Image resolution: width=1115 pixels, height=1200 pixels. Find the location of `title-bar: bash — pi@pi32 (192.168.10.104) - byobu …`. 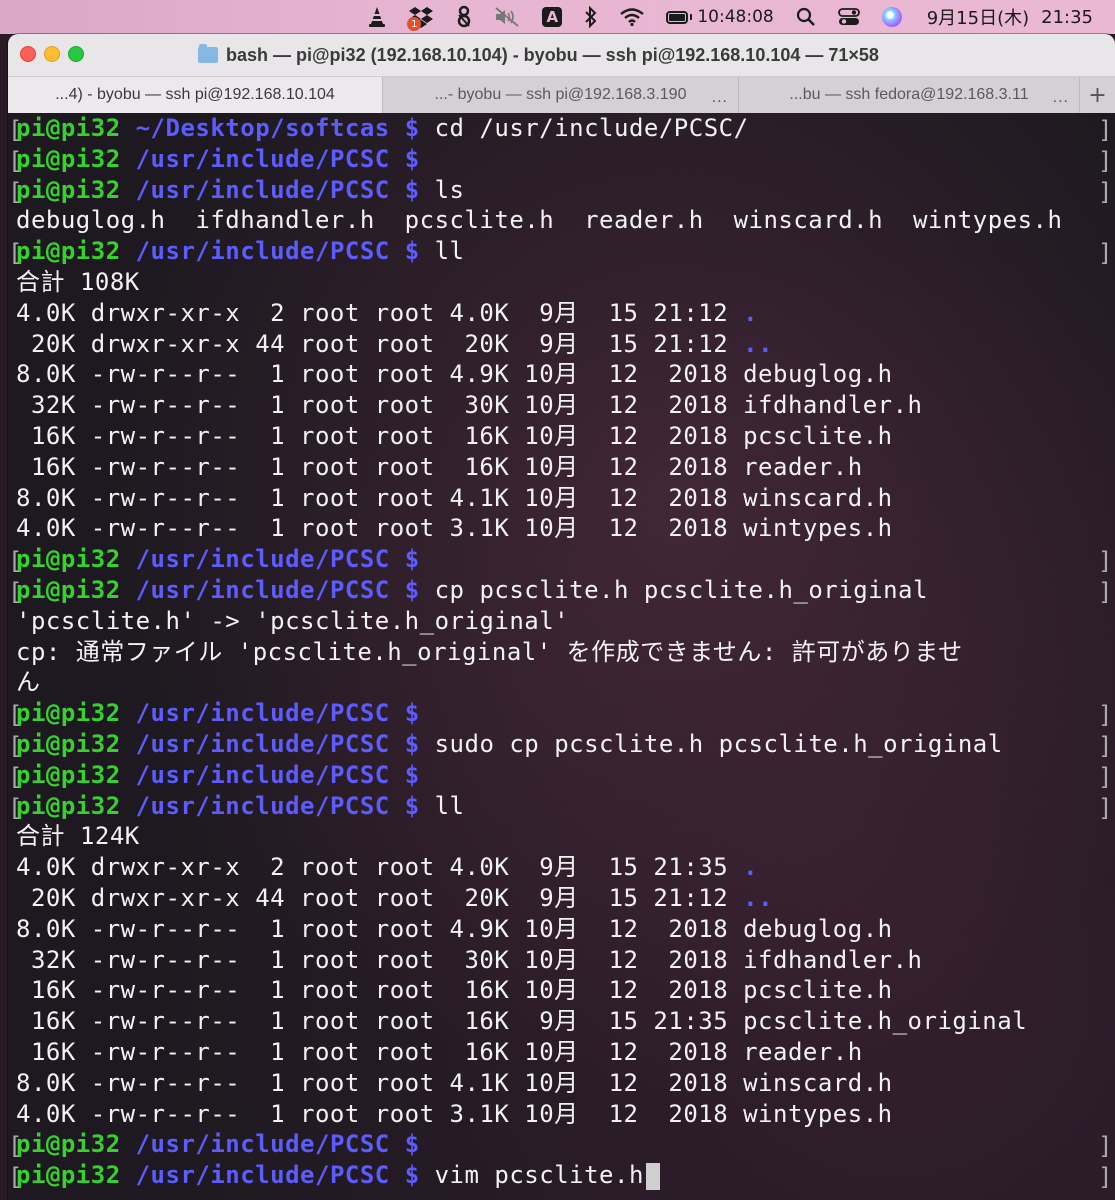

title-bar: bash — pi@pi32 (192.168.10.104) - byobu … is located at coordinates (561, 55).